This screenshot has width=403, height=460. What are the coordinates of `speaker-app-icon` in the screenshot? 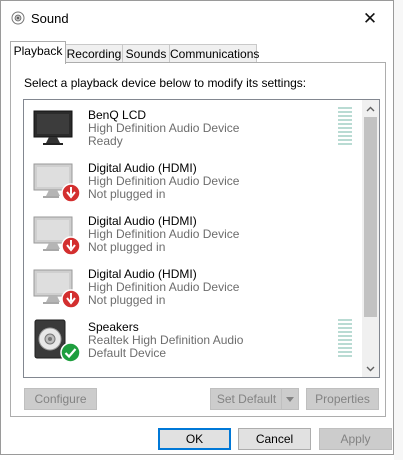 It's located at (18, 18).